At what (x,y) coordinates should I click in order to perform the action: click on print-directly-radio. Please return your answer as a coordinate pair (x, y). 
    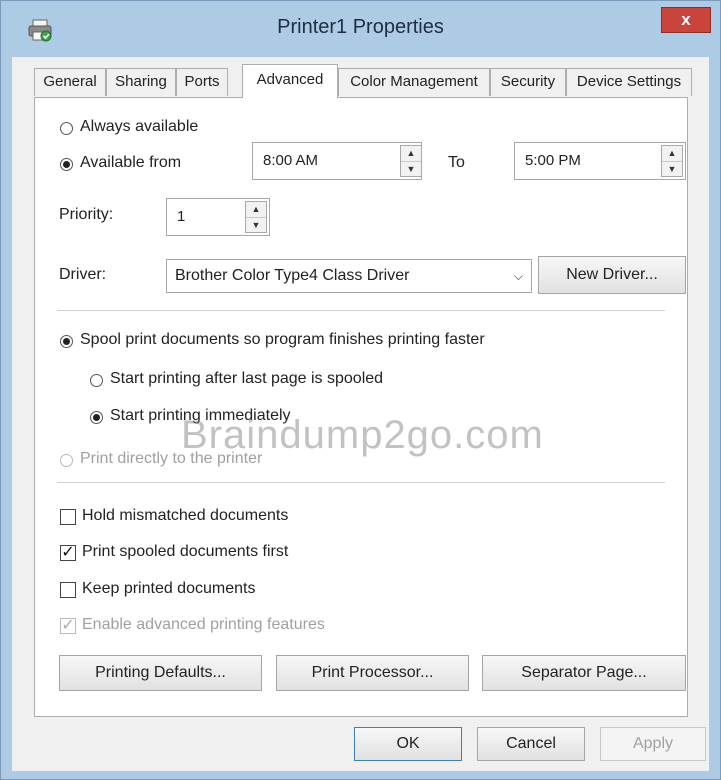
    Looking at the image, I should click on (66, 460).